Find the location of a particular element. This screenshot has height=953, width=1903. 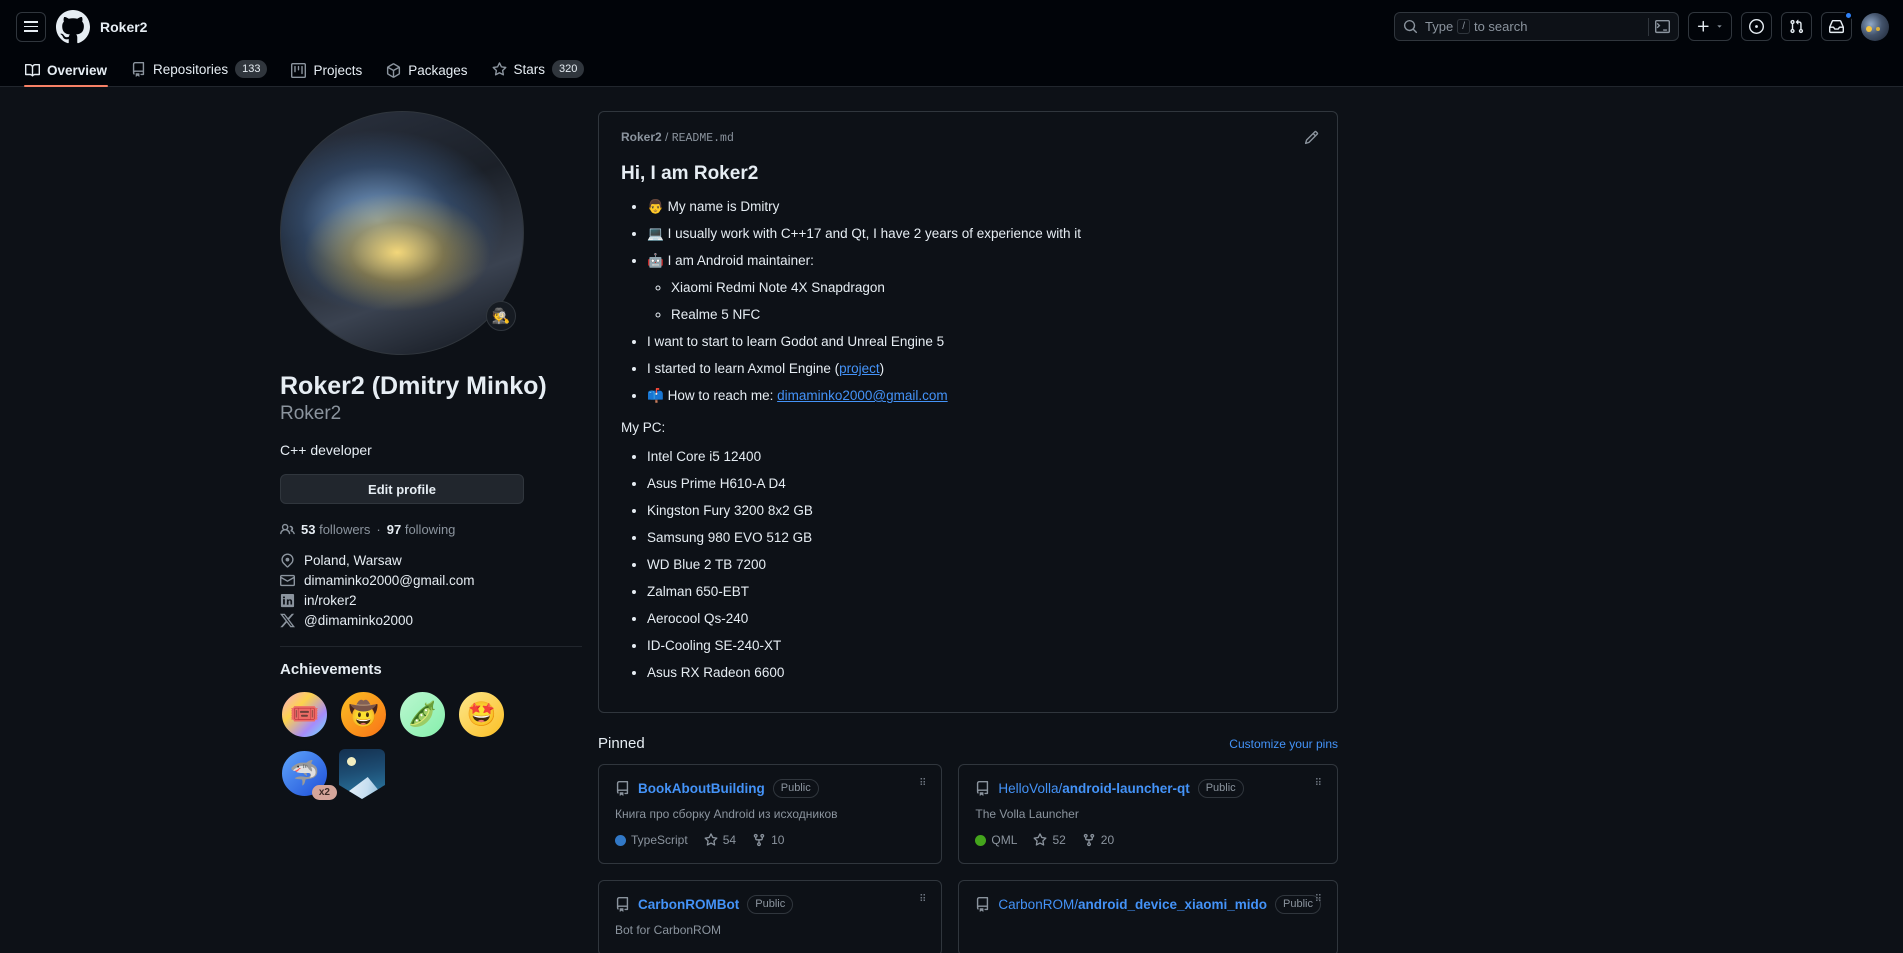

pinned-card-header: HelloVolla/android-launcher-qt Public is located at coordinates (1148, 788).